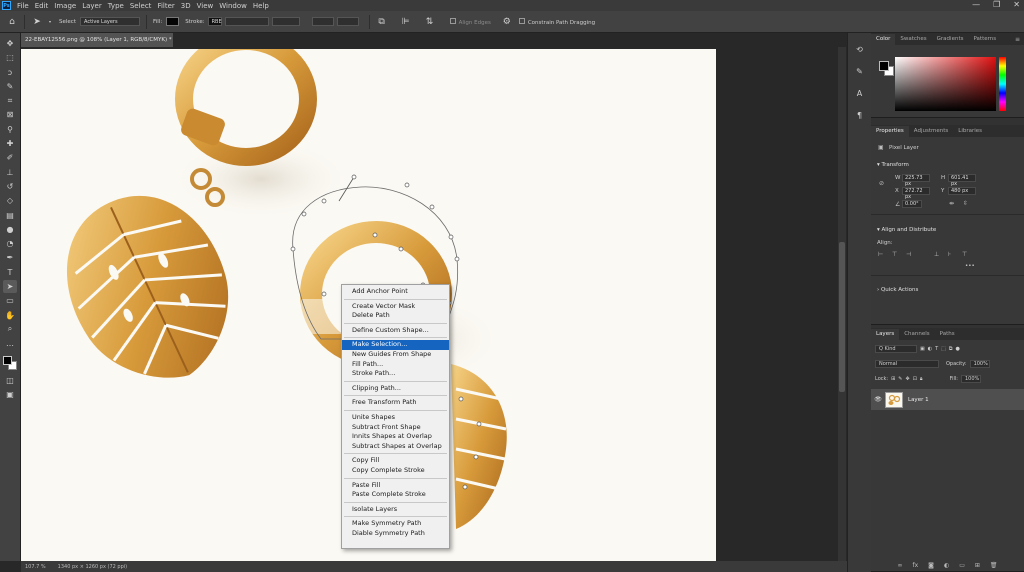 The image size is (1024, 572). What do you see at coordinates (970, 266) in the screenshot?
I see `more-options-button: •••` at bounding box center [970, 266].